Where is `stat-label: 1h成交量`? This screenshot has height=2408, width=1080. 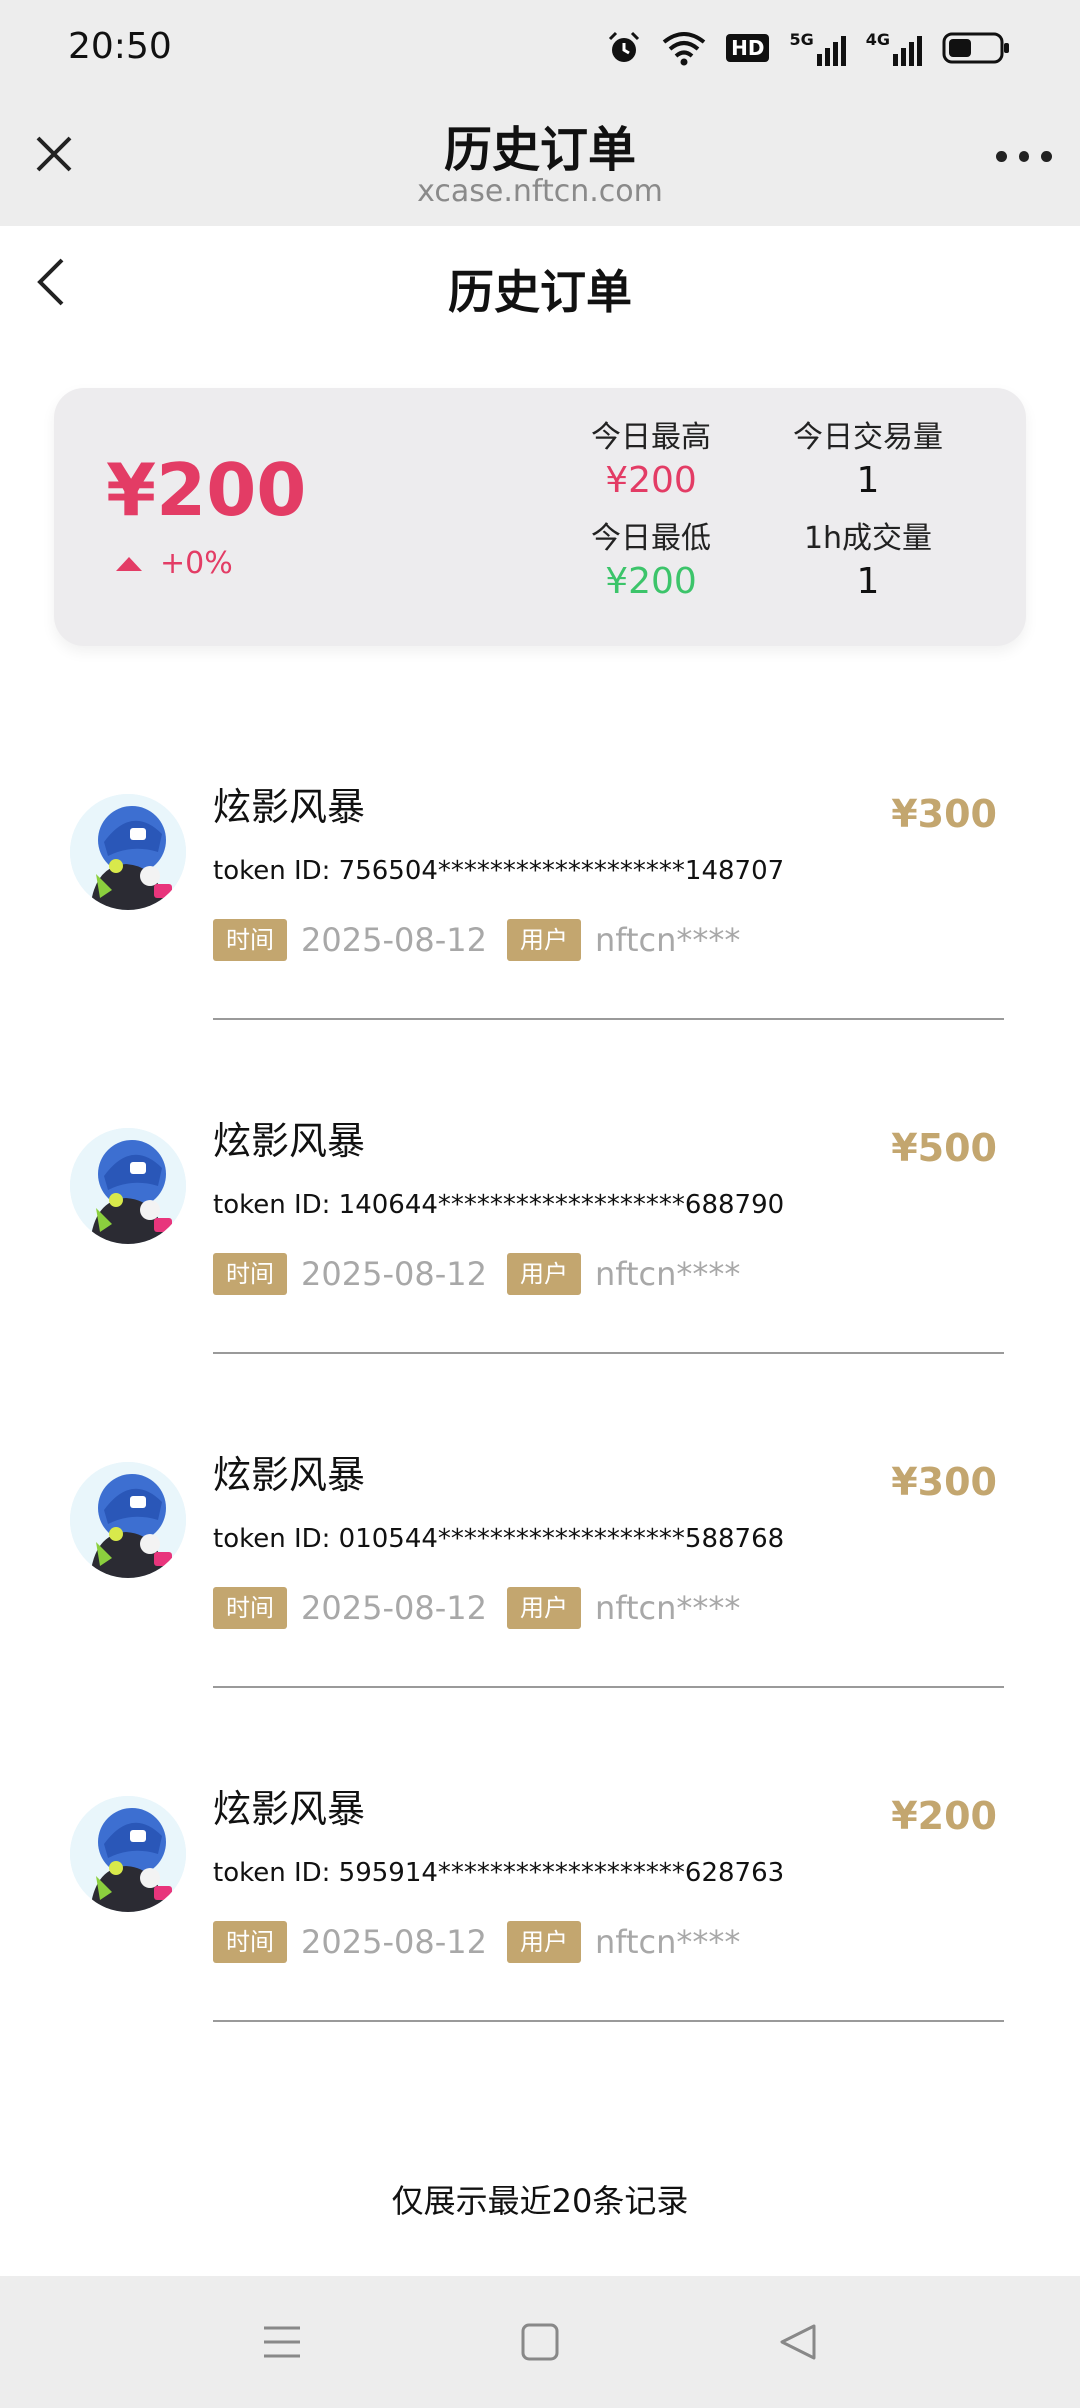
stat-label: 1h成交量 is located at coordinates (868, 538).